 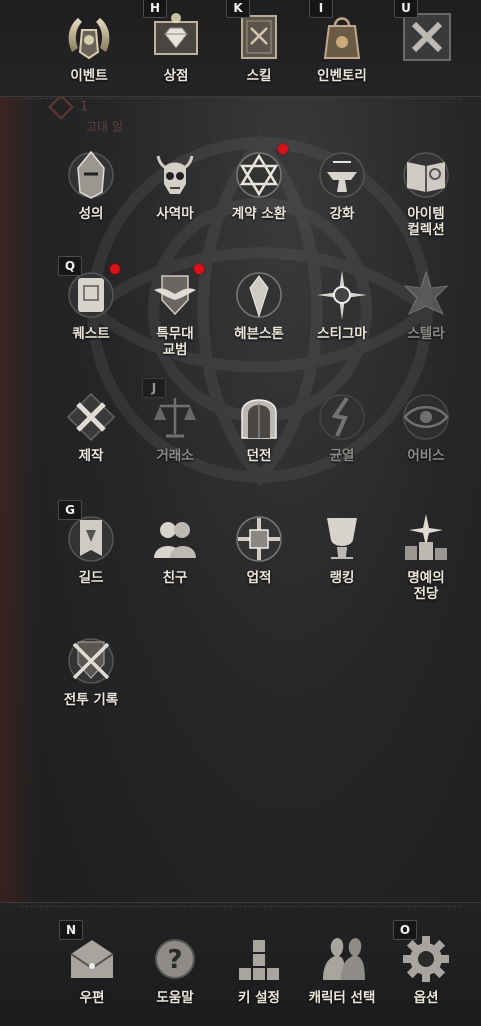 I want to click on top-menu-shop: H 상점, so click(x=176, y=42).